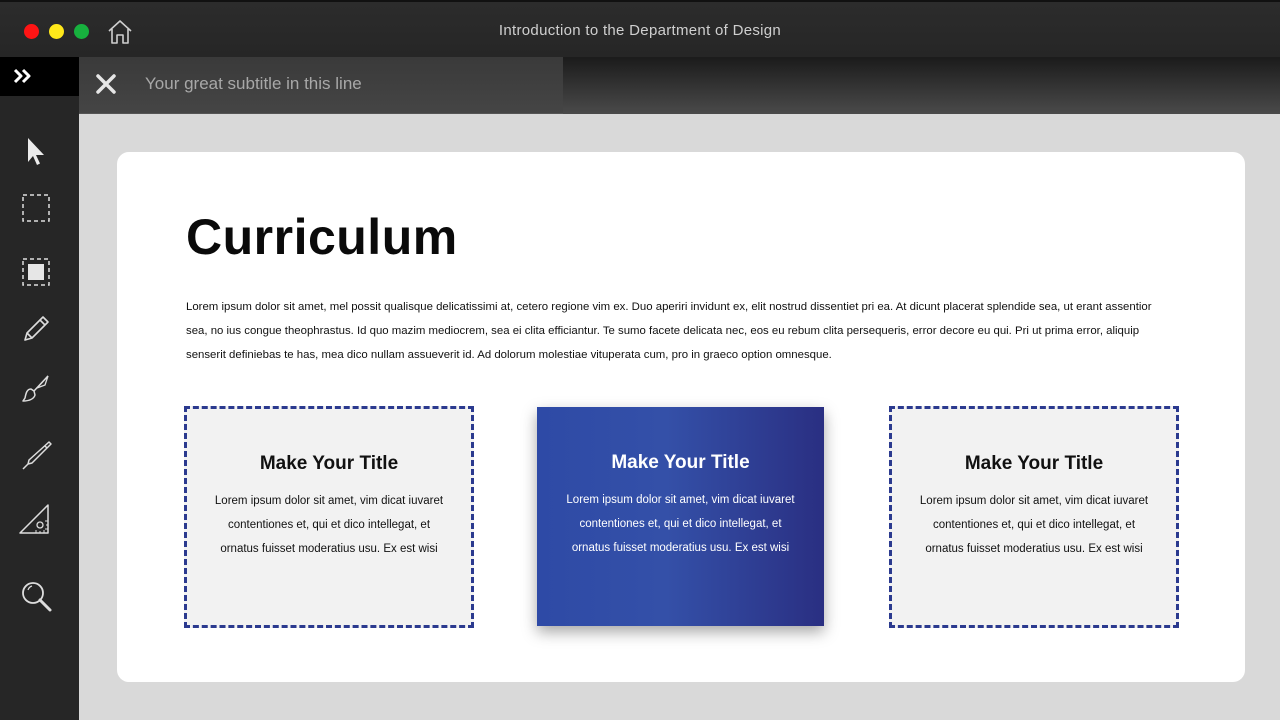 The image size is (1280, 720). I want to click on close-icon, so click(106, 84).